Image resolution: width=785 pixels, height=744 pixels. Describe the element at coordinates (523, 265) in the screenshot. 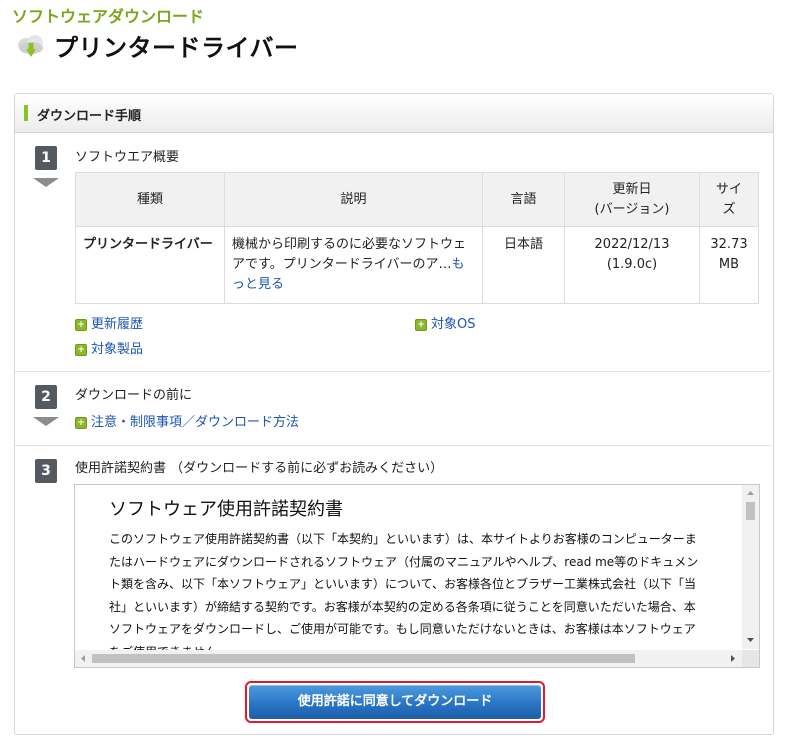

I see `cell-language: 日本語` at that location.